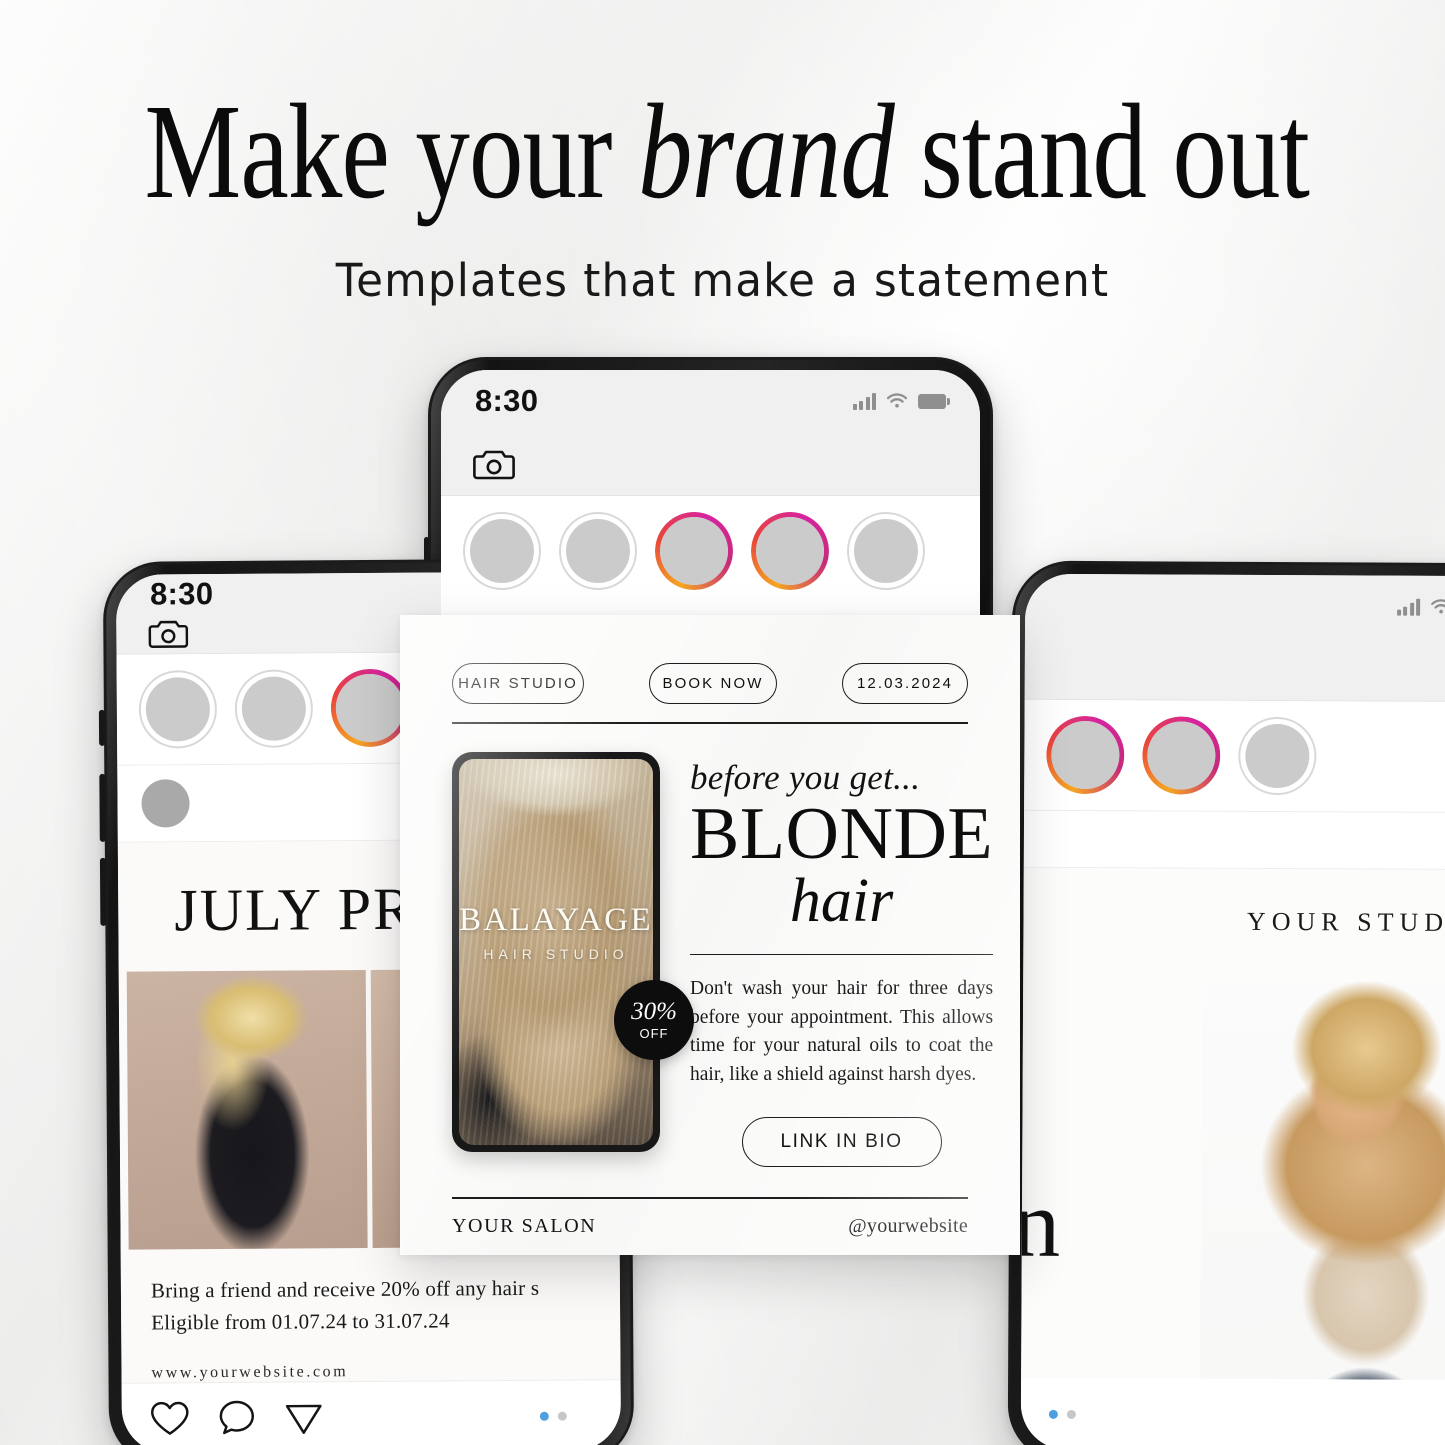 This screenshot has height=1445, width=1445. What do you see at coordinates (710, 659) in the screenshot?
I see `card-pill-row: HAIR STUDIO BOOK NOW 12.03.2024` at bounding box center [710, 659].